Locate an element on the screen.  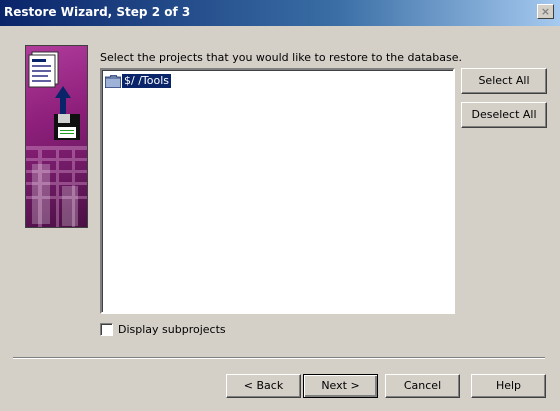
display-subprojects-label: Display subprojects is located at coordinates (172, 329).